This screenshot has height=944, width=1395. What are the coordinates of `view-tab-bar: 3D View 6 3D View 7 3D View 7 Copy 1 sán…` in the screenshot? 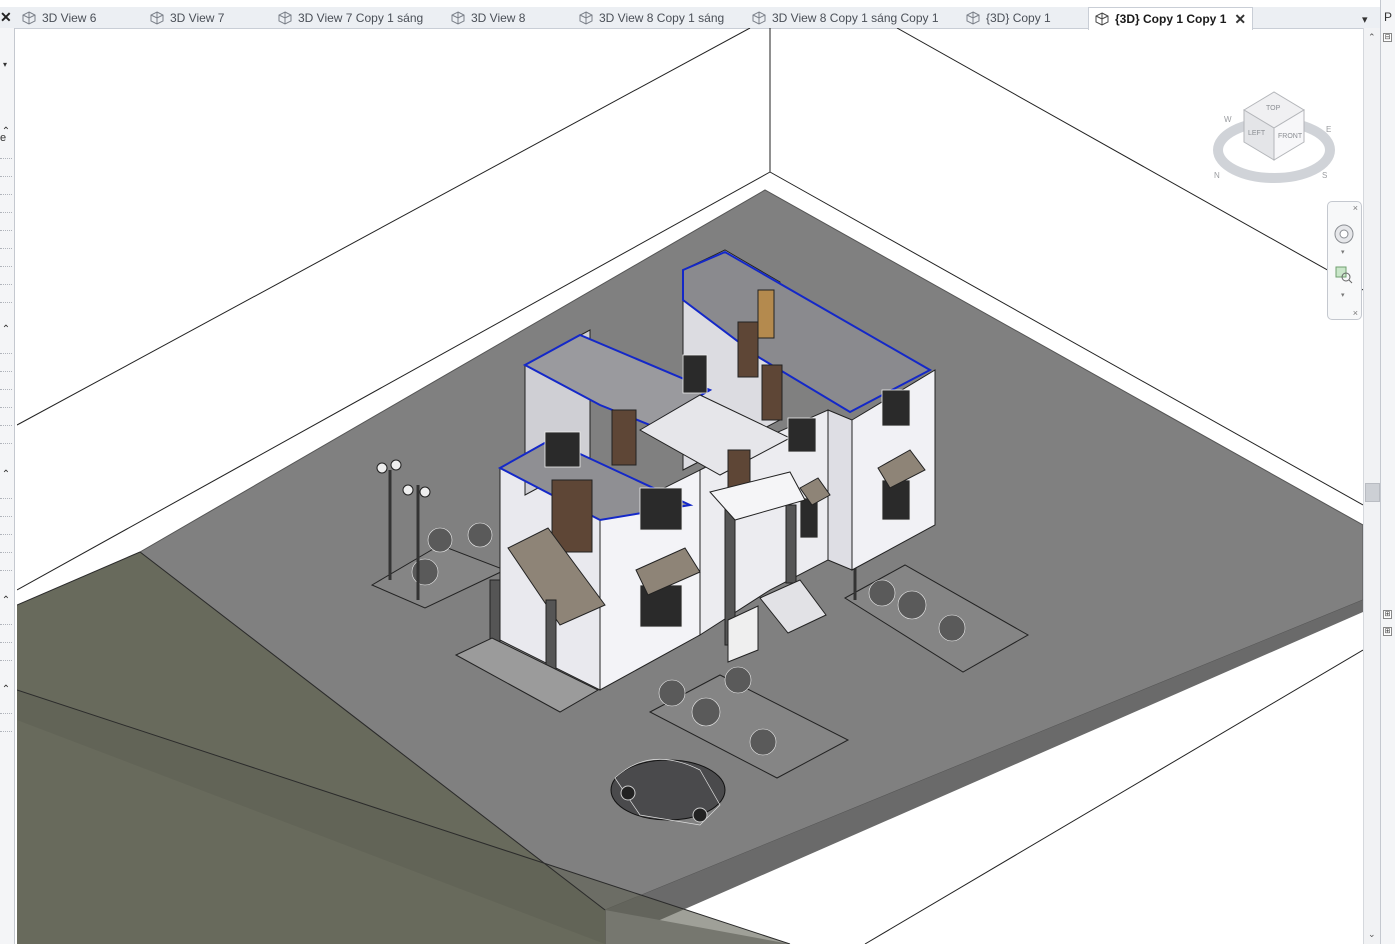 It's located at (690, 18).